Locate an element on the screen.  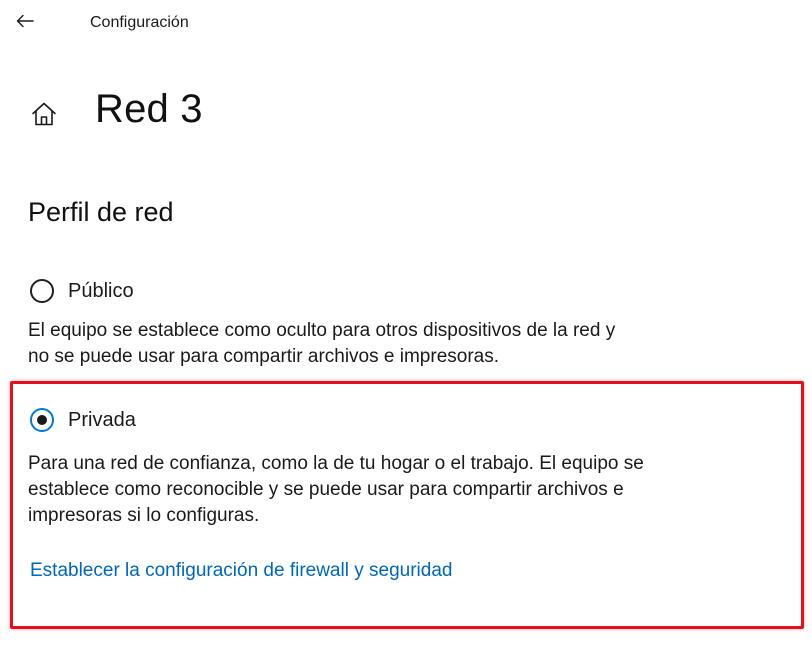
description-privada-line-3: impresoras si lo configuras. is located at coordinates (144, 515).